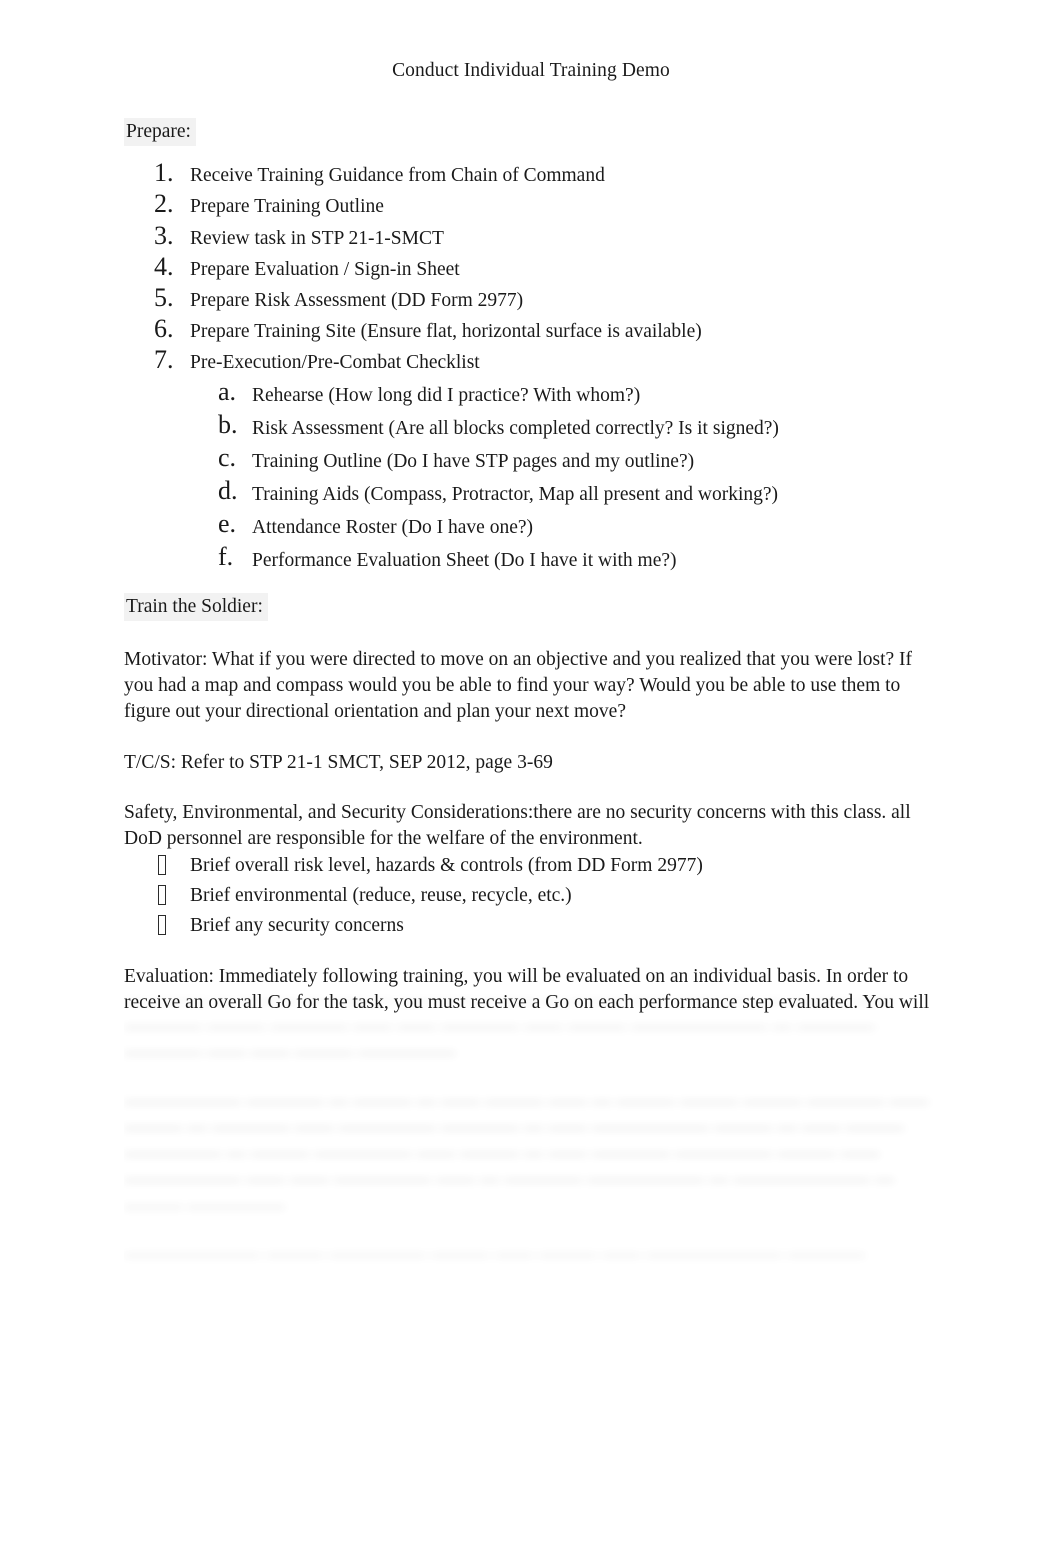  What do you see at coordinates (393, 528) in the screenshot?
I see `list-item-text: Attendance Roster (Do I have one?)` at bounding box center [393, 528].